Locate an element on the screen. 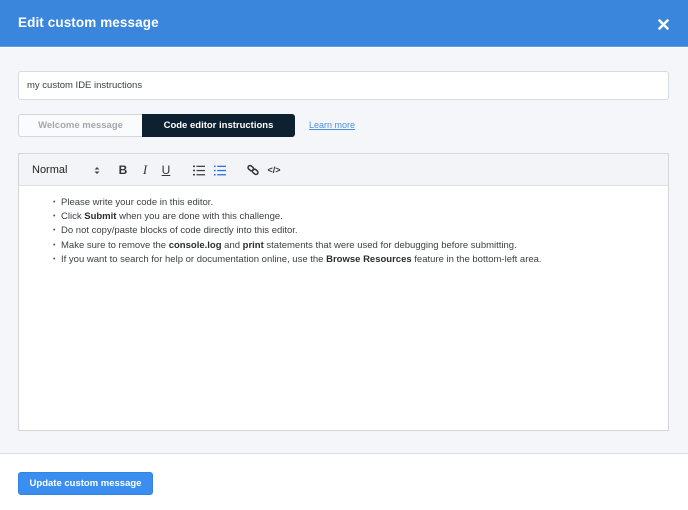 The width and height of the screenshot is (688, 510). ordered-list-button is located at coordinates (199, 170).